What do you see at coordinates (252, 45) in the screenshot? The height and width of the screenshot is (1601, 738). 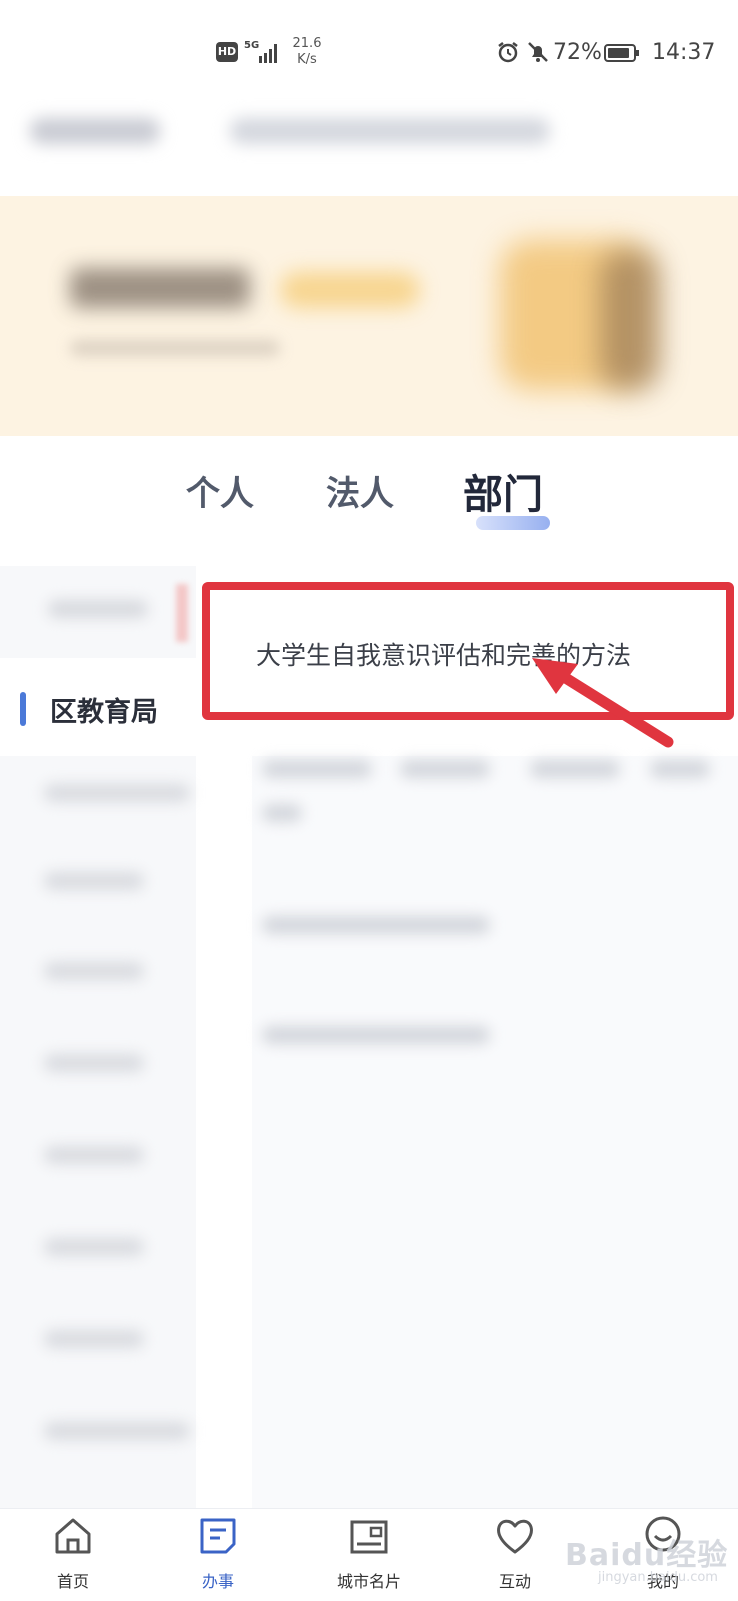 I see `network-type: 5G` at bounding box center [252, 45].